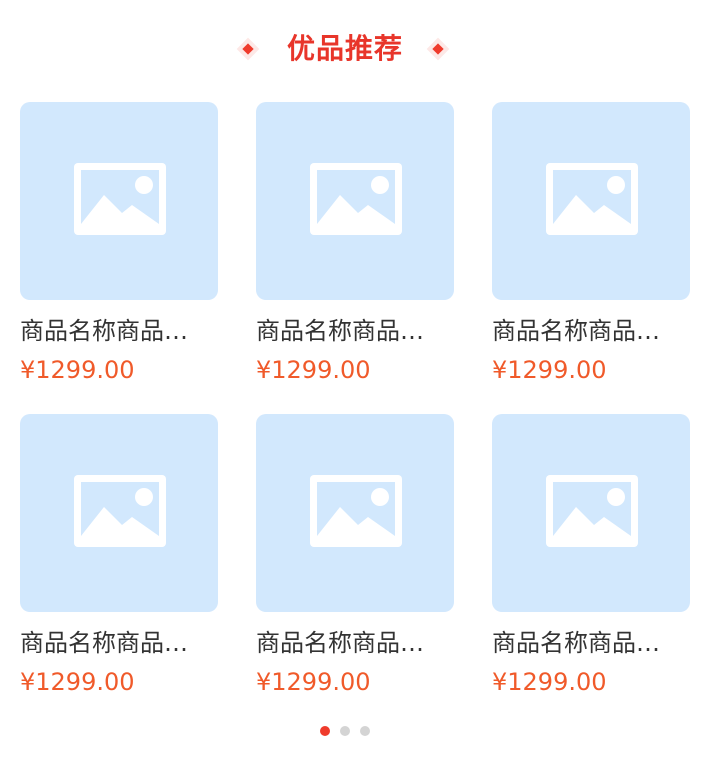  I want to click on diamond-decoration-right-icon, so click(438, 49).